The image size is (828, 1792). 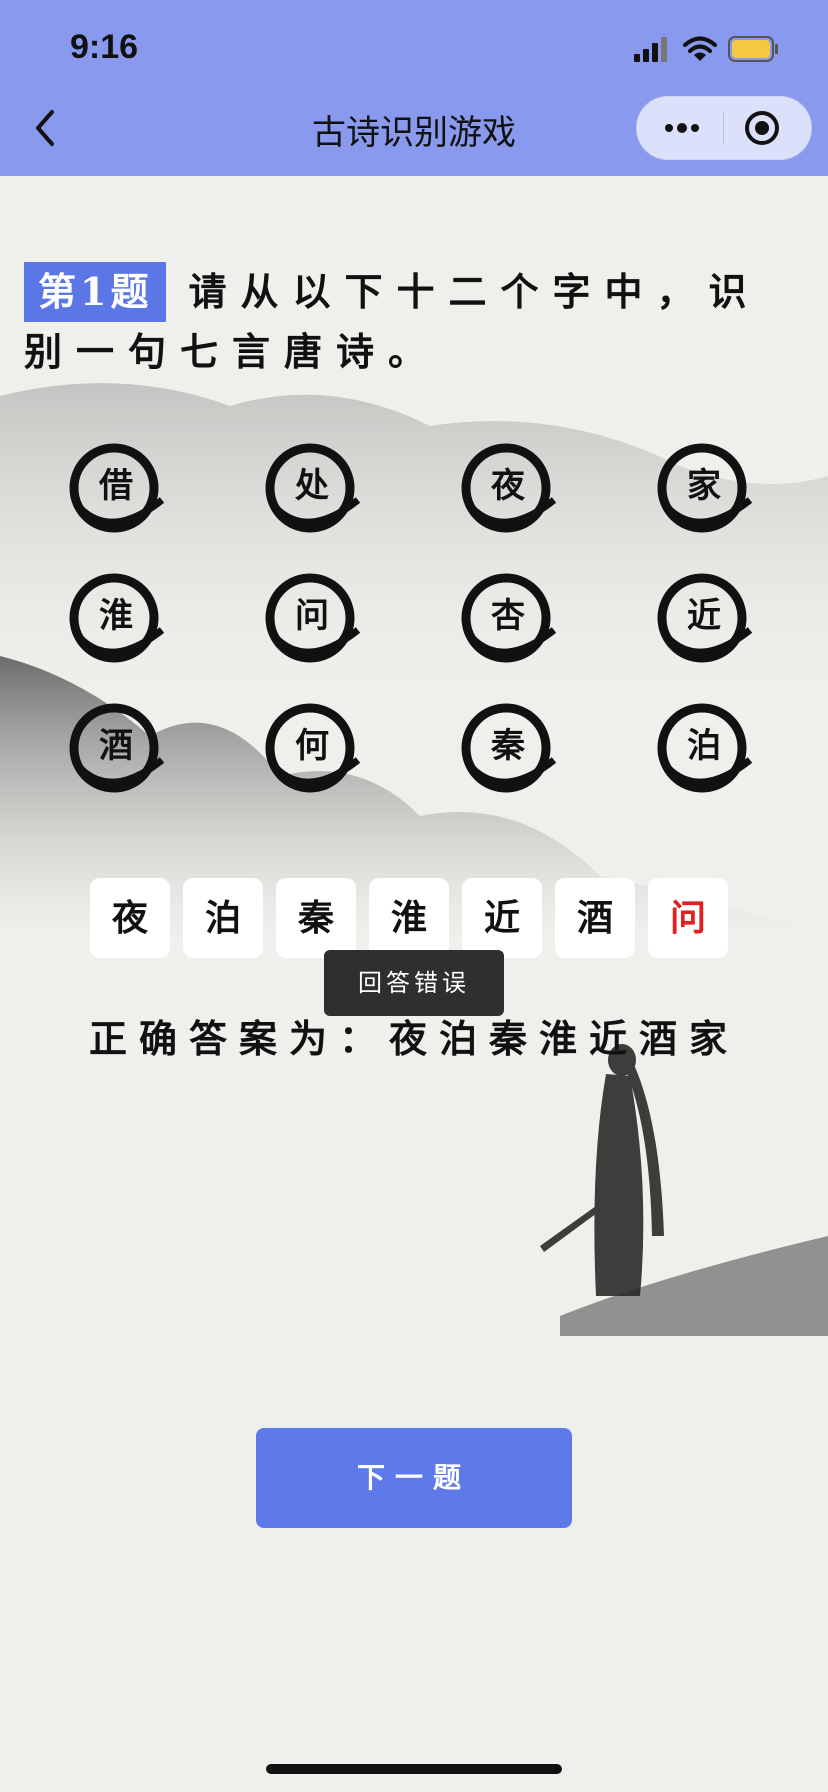 What do you see at coordinates (508, 750) in the screenshot?
I see `char-tile: 秦` at bounding box center [508, 750].